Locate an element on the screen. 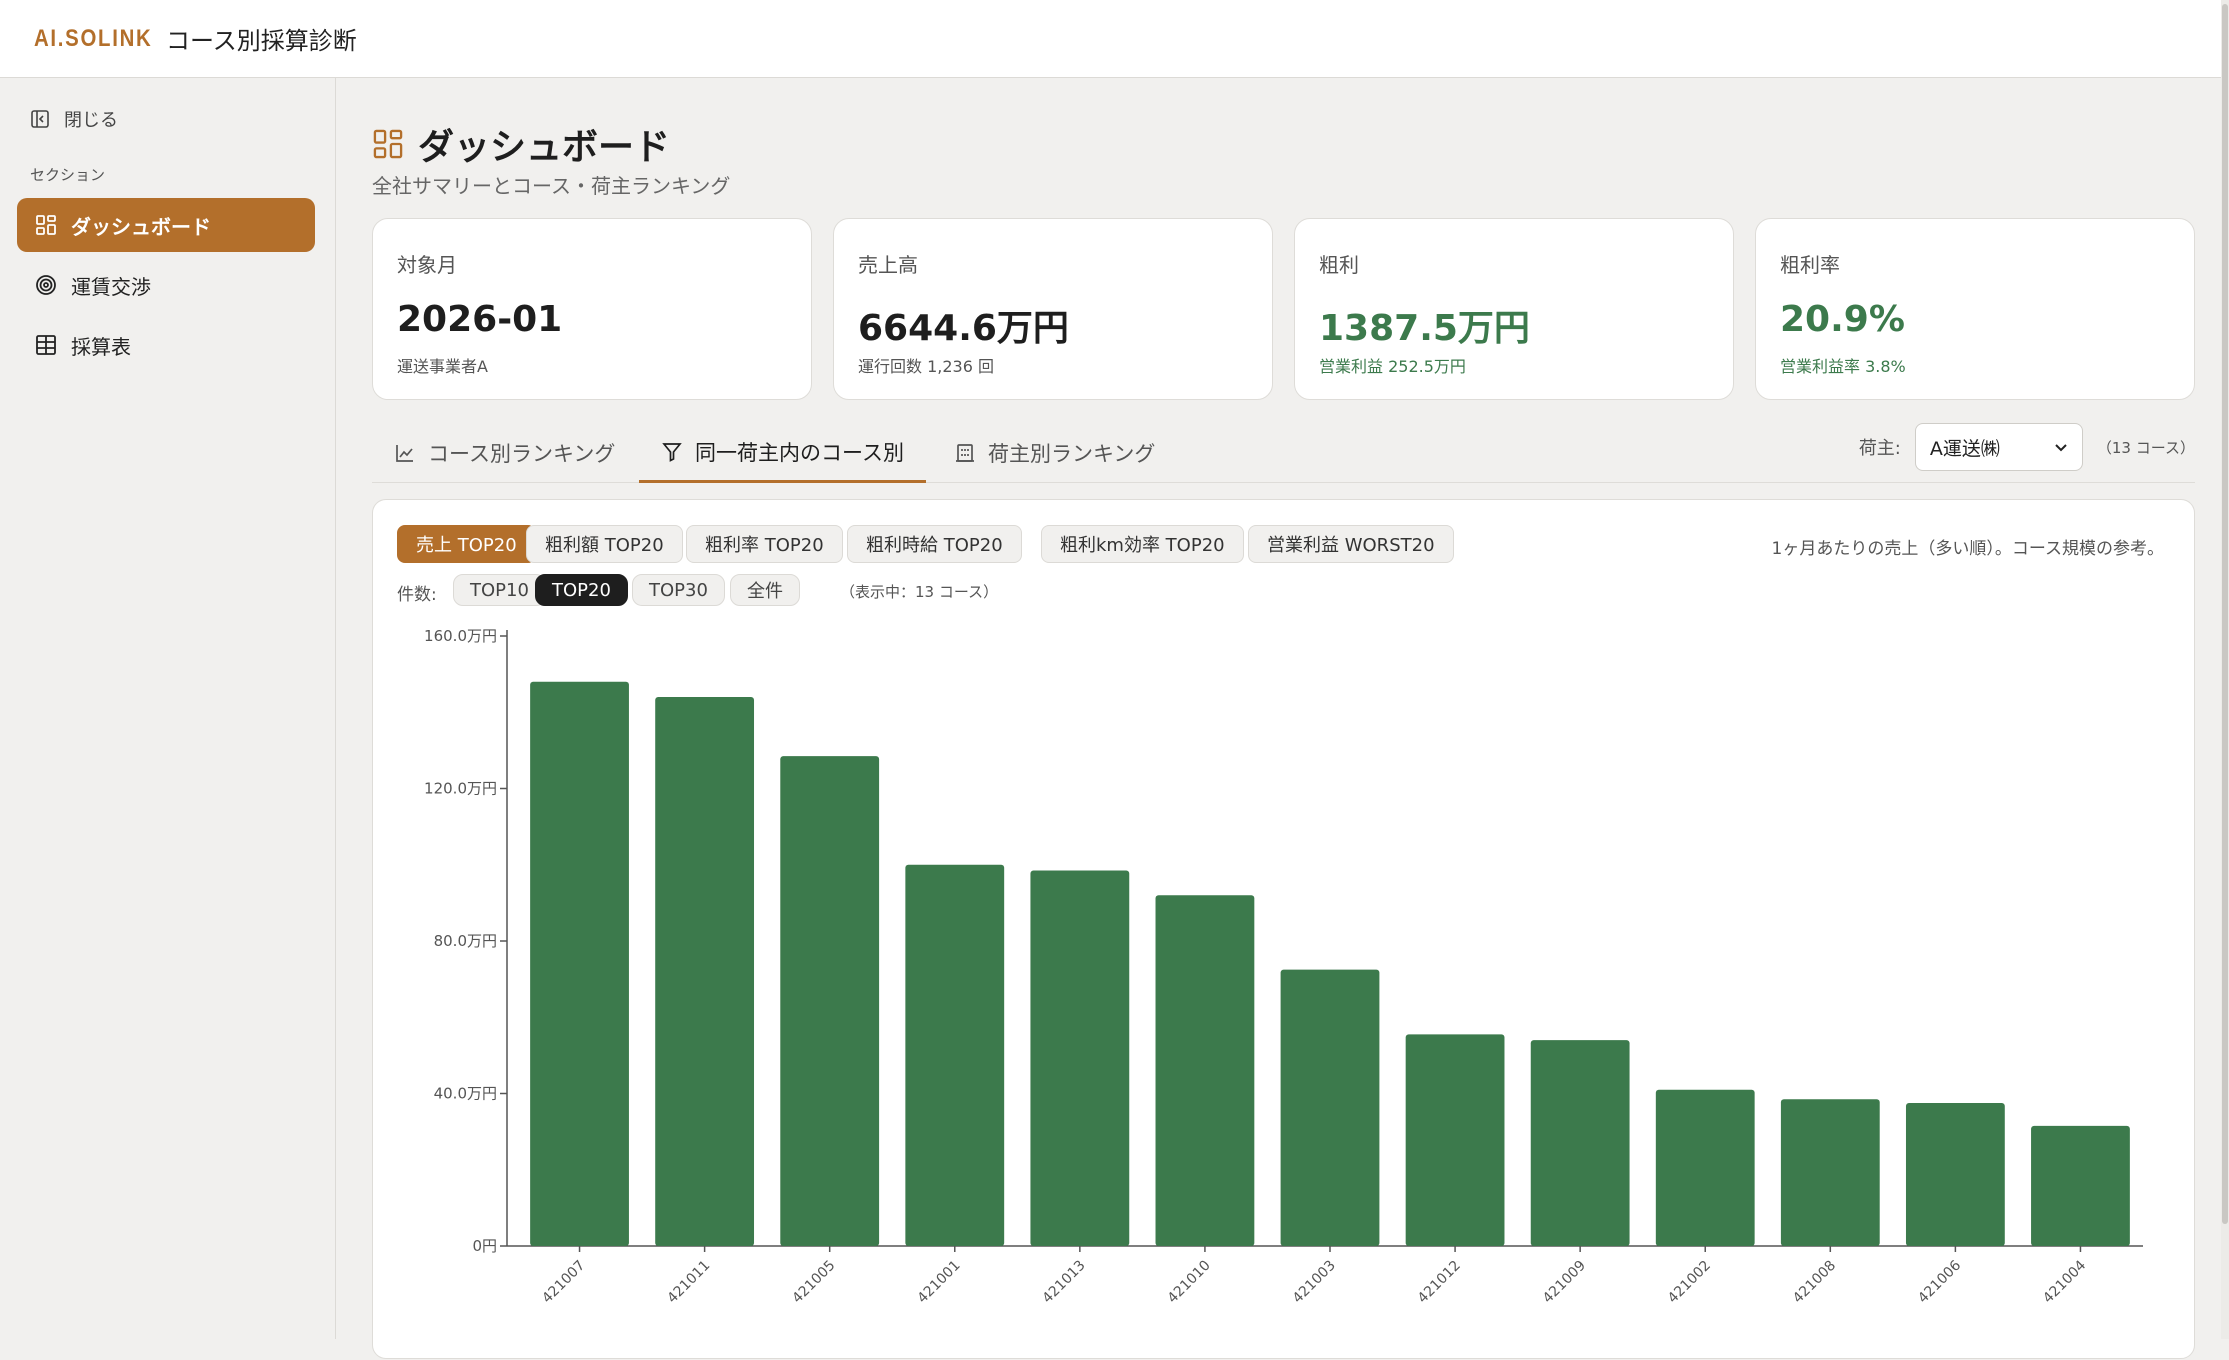 The width and height of the screenshot is (2229, 1360). kpi-label: 対象月 is located at coordinates (427, 265).